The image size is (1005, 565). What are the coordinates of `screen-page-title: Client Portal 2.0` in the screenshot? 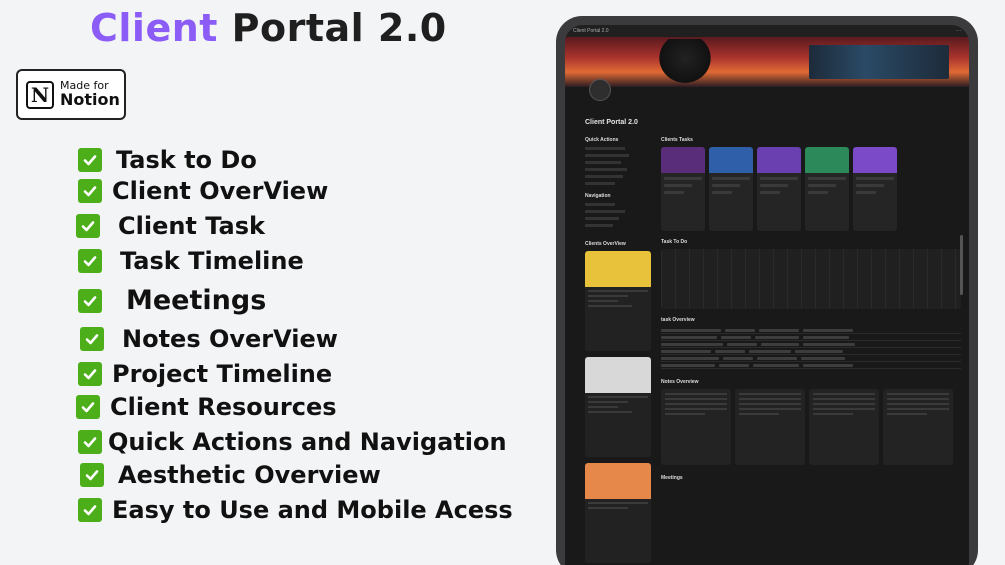 It's located at (611, 122).